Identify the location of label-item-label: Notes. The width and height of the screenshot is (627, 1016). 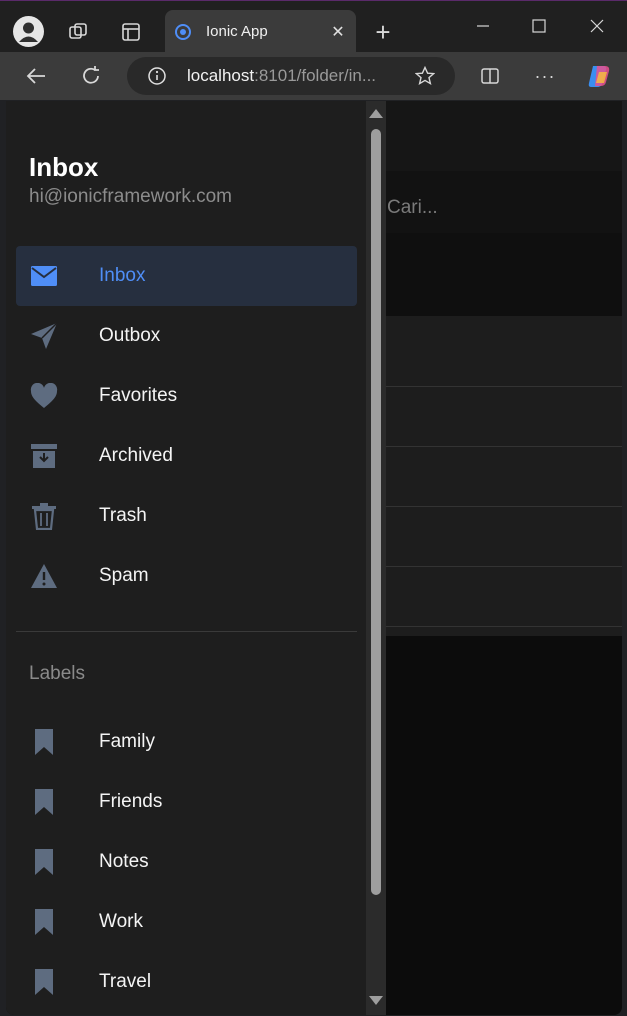
(124, 861).